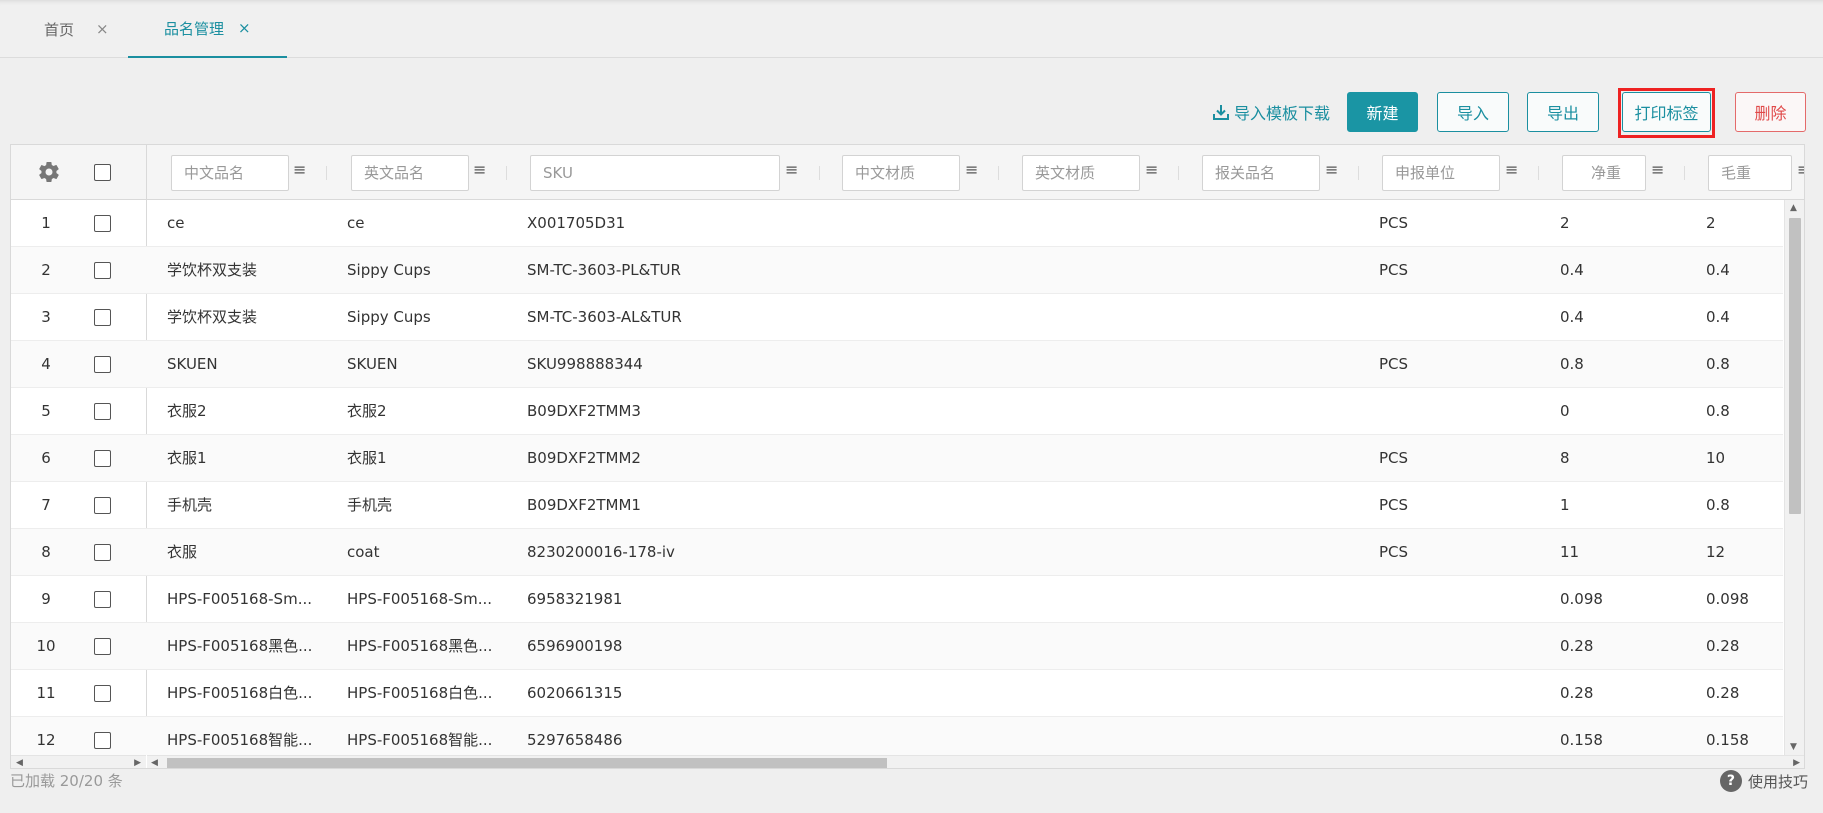  I want to click on cn-name-cell: 衣服, so click(182, 552).